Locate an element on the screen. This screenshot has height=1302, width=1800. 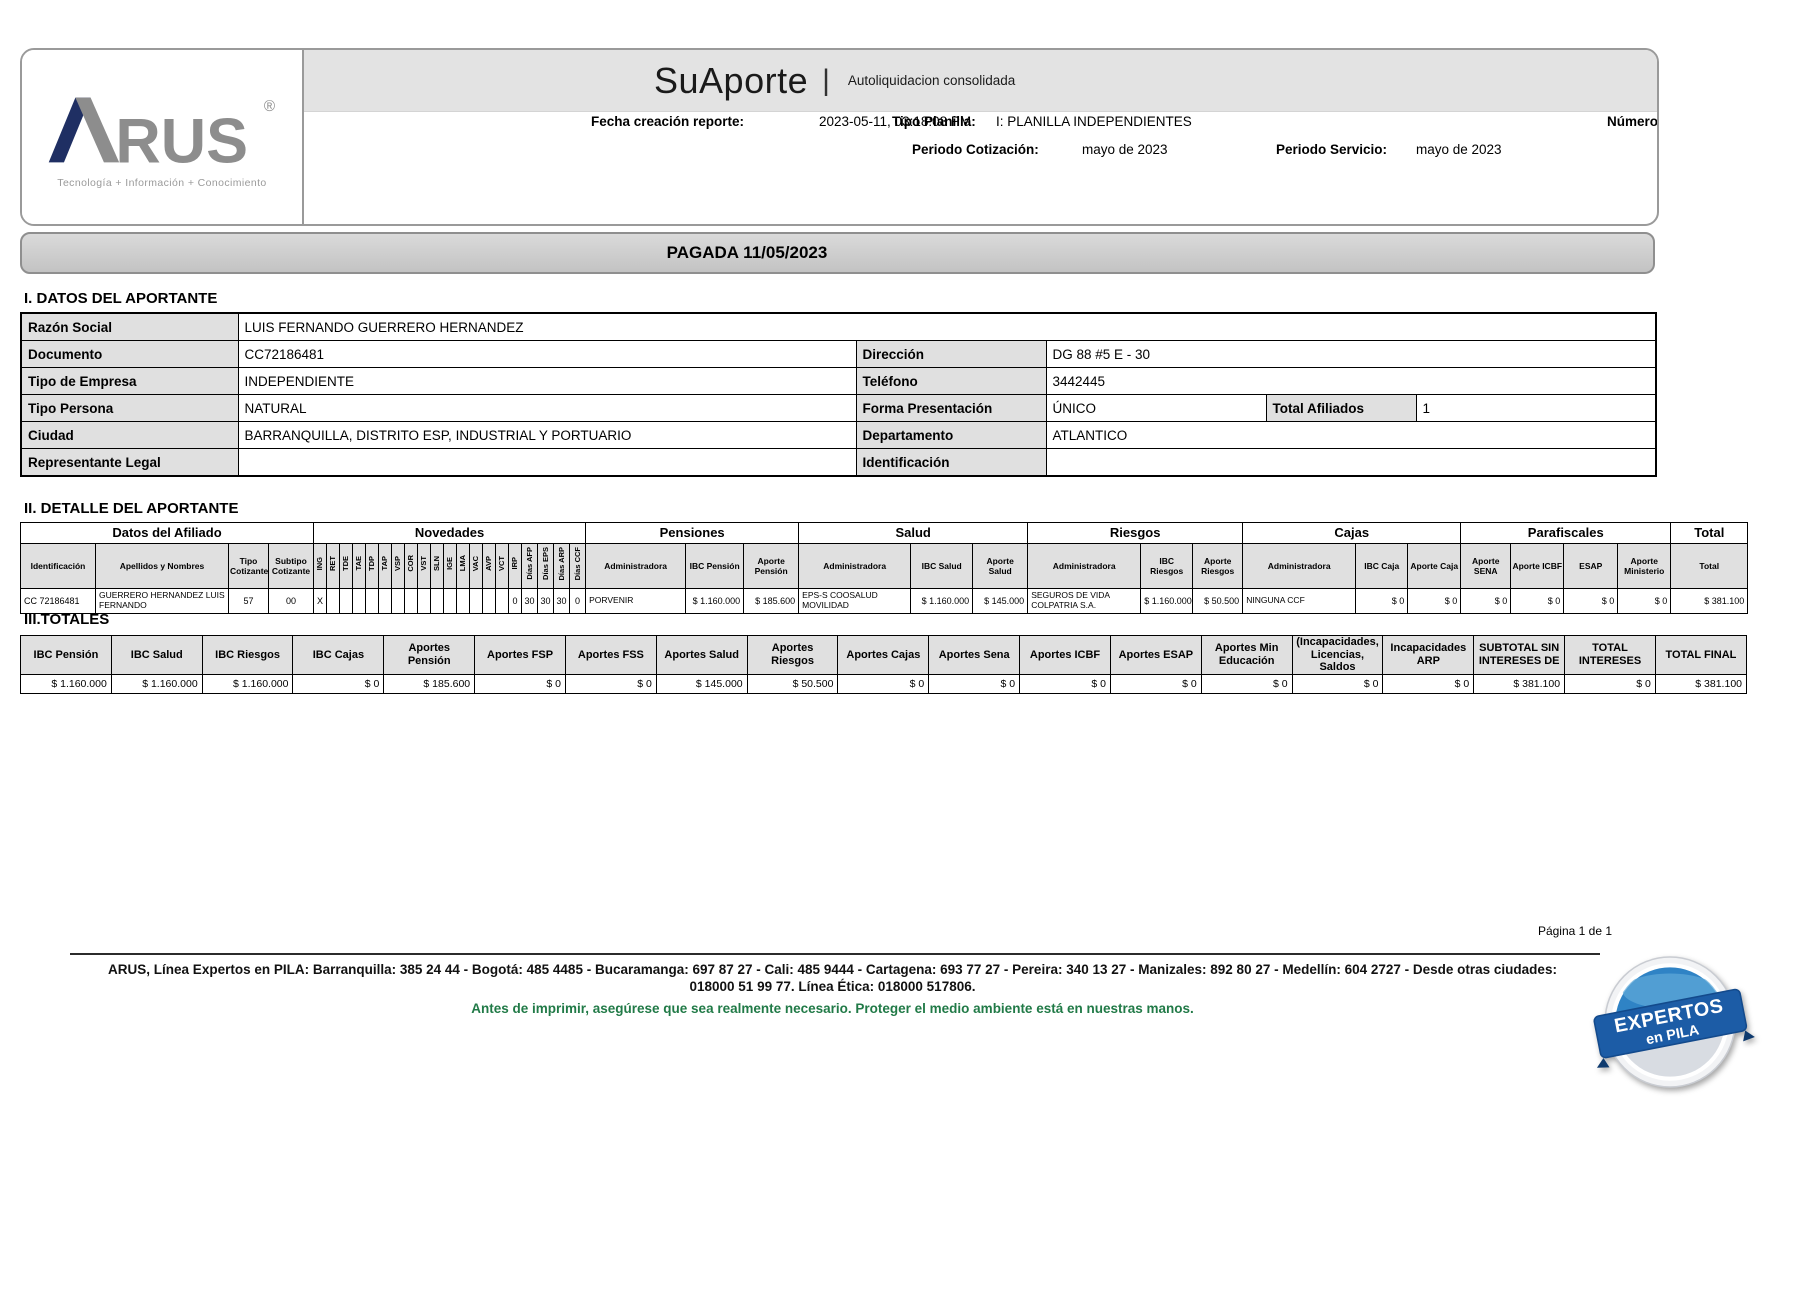
group-total: Total is located at coordinates (1709, 533).